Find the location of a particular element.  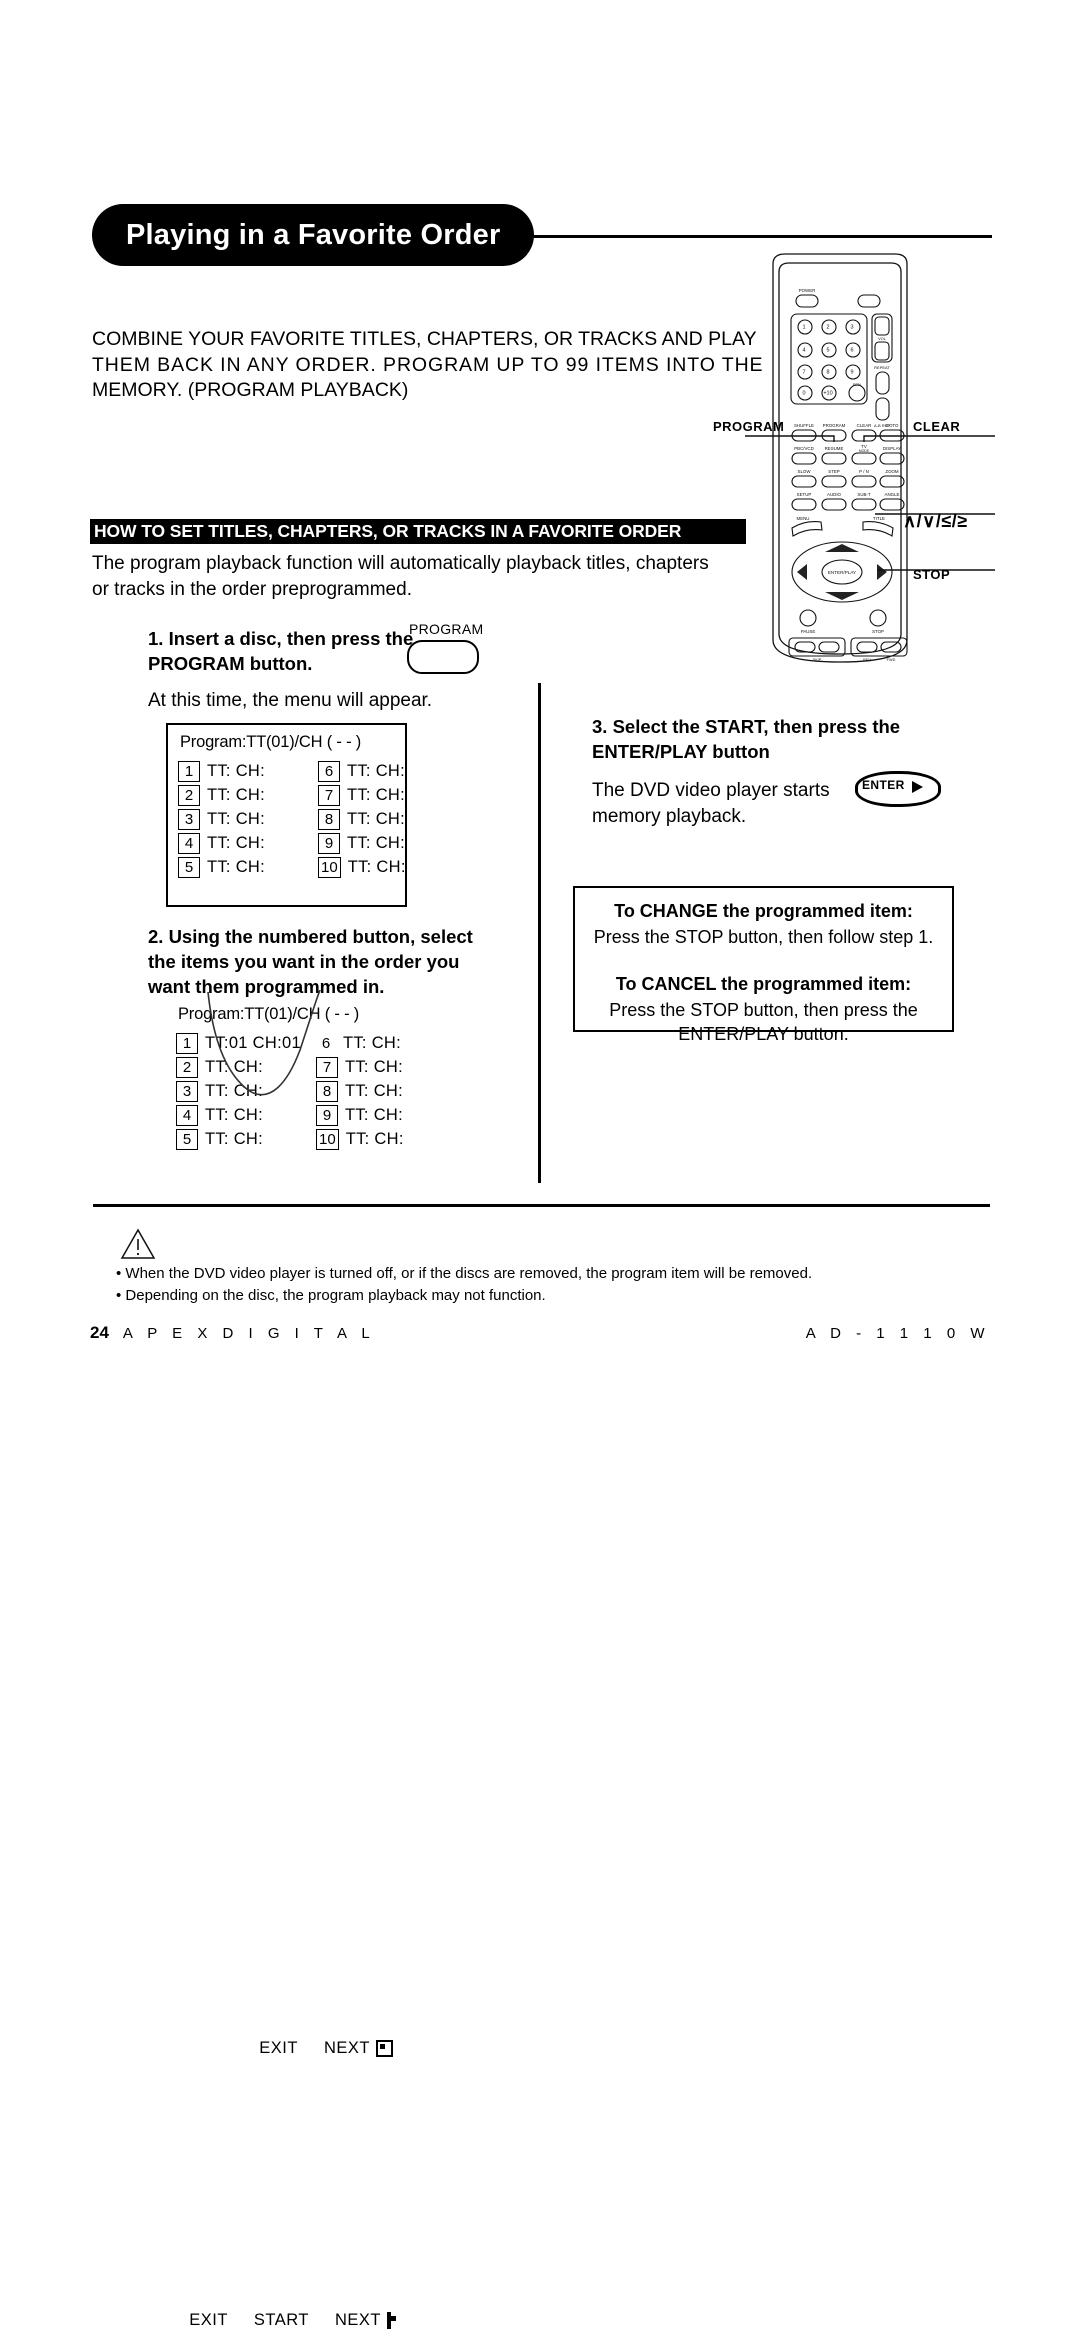

osd1-entry: 8 TT: CH: is located at coordinates (388, 819).